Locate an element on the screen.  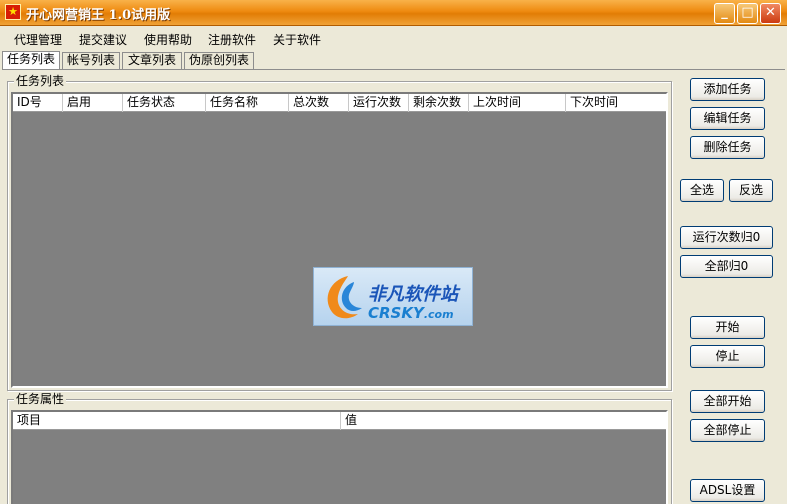
window-title: 开心网营销王 1.0试用版 is located at coordinates (98, 15).